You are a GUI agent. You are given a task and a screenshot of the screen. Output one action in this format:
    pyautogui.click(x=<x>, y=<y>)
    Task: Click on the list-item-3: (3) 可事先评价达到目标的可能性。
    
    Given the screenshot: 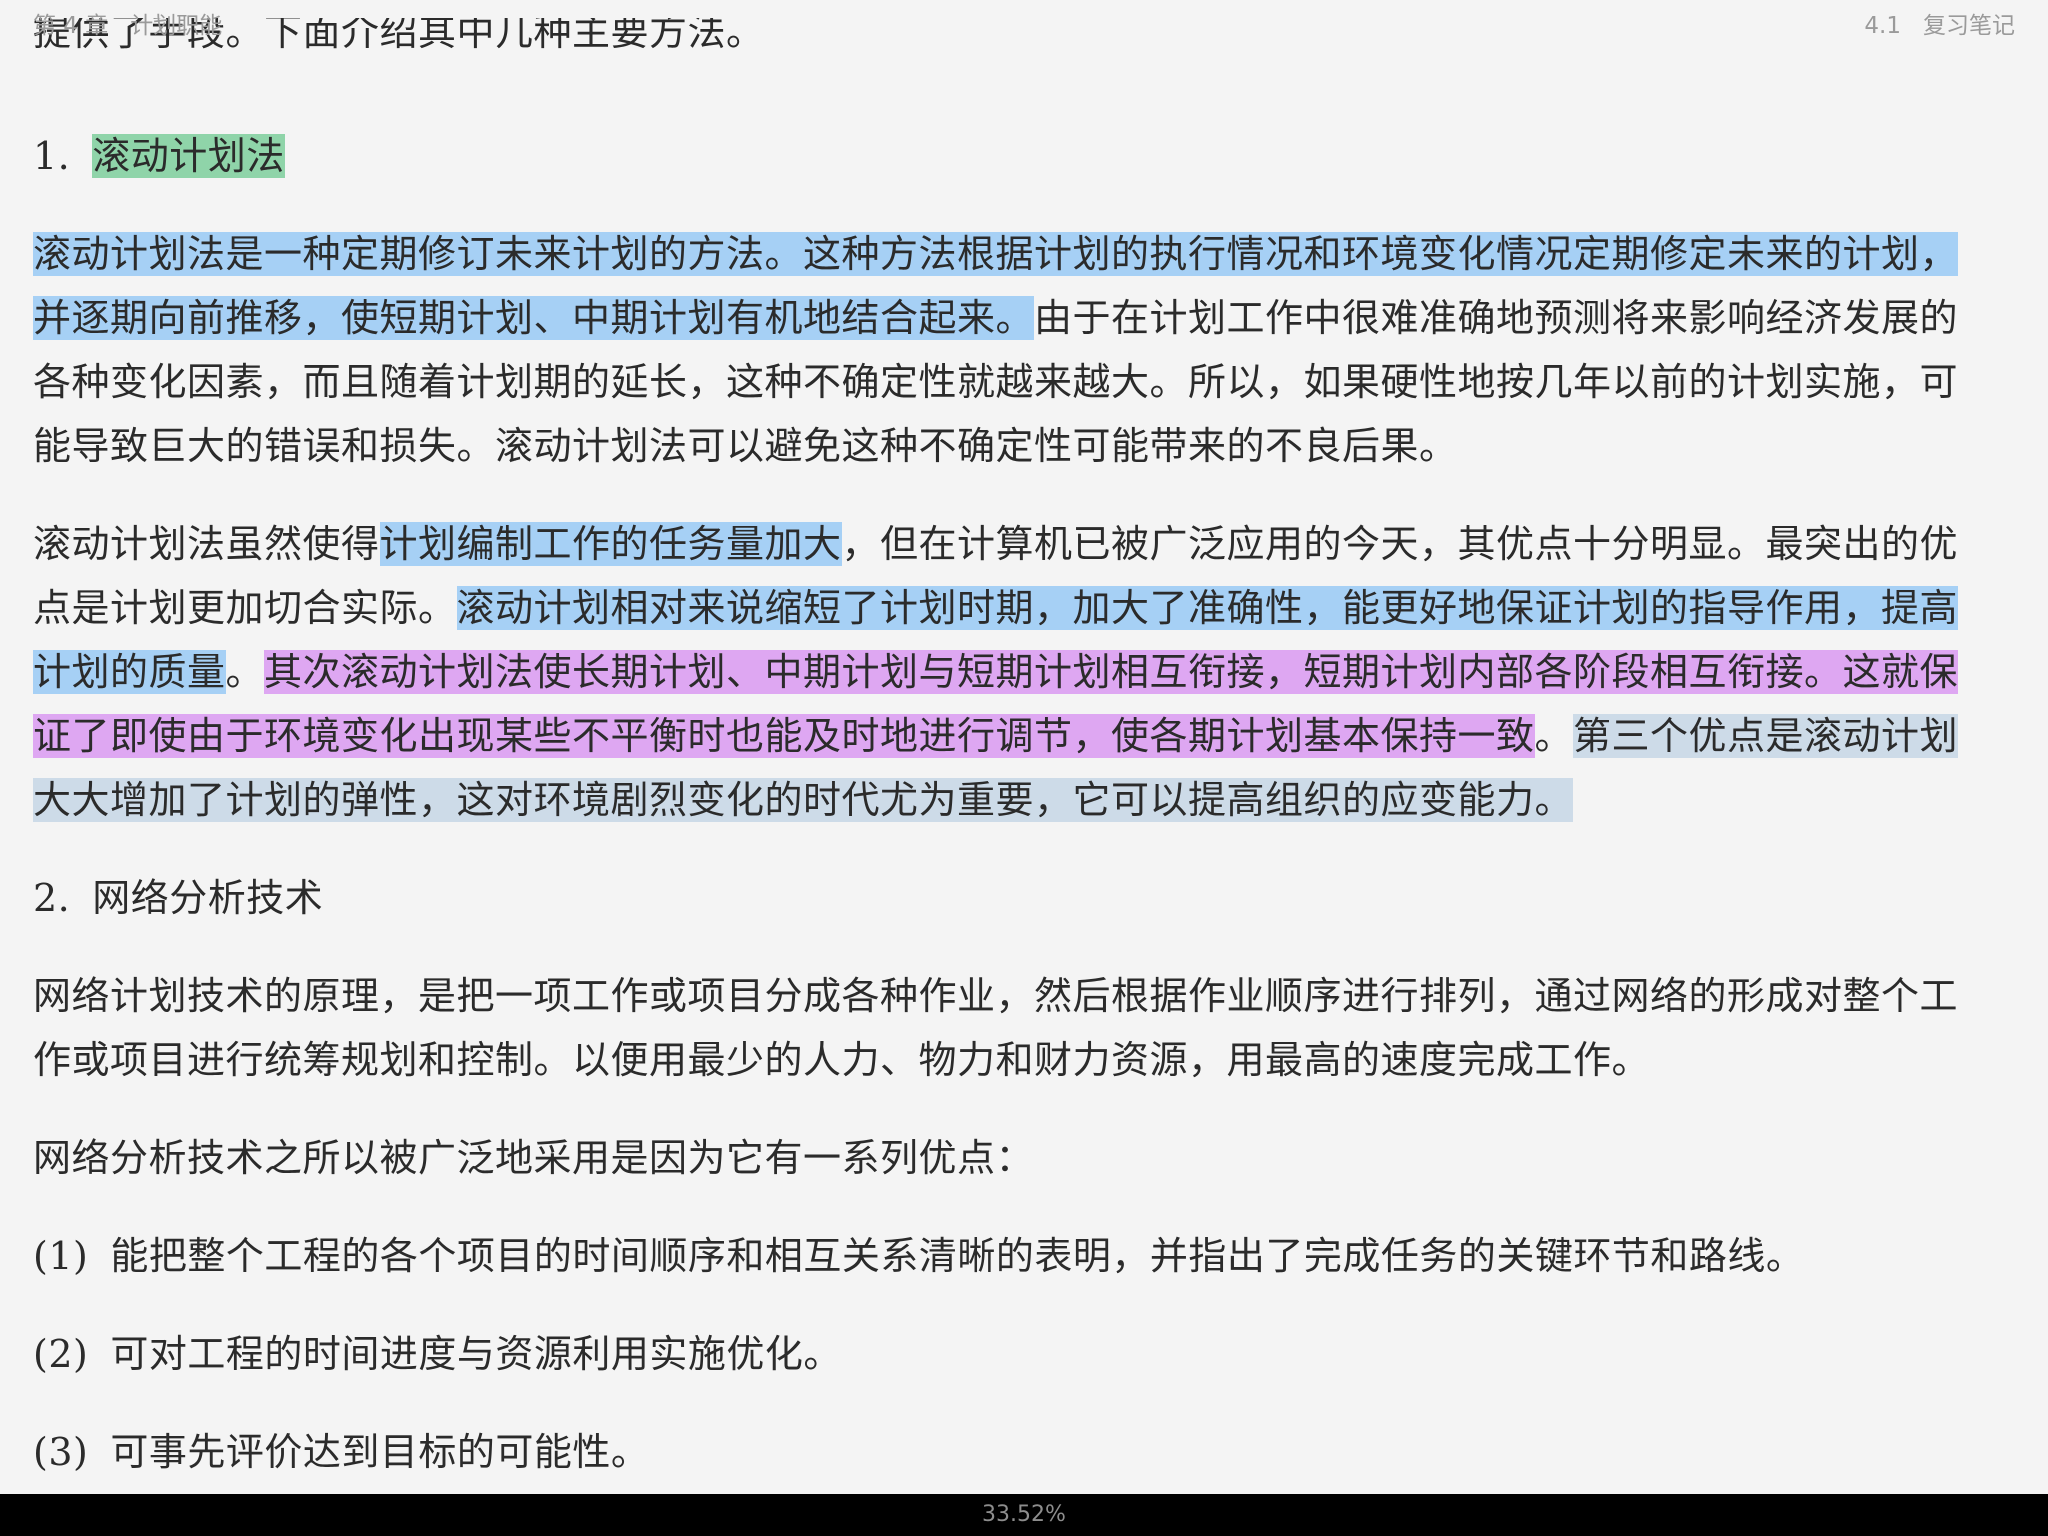 What is the action you would take?
    pyautogui.click(x=1012, y=1452)
    